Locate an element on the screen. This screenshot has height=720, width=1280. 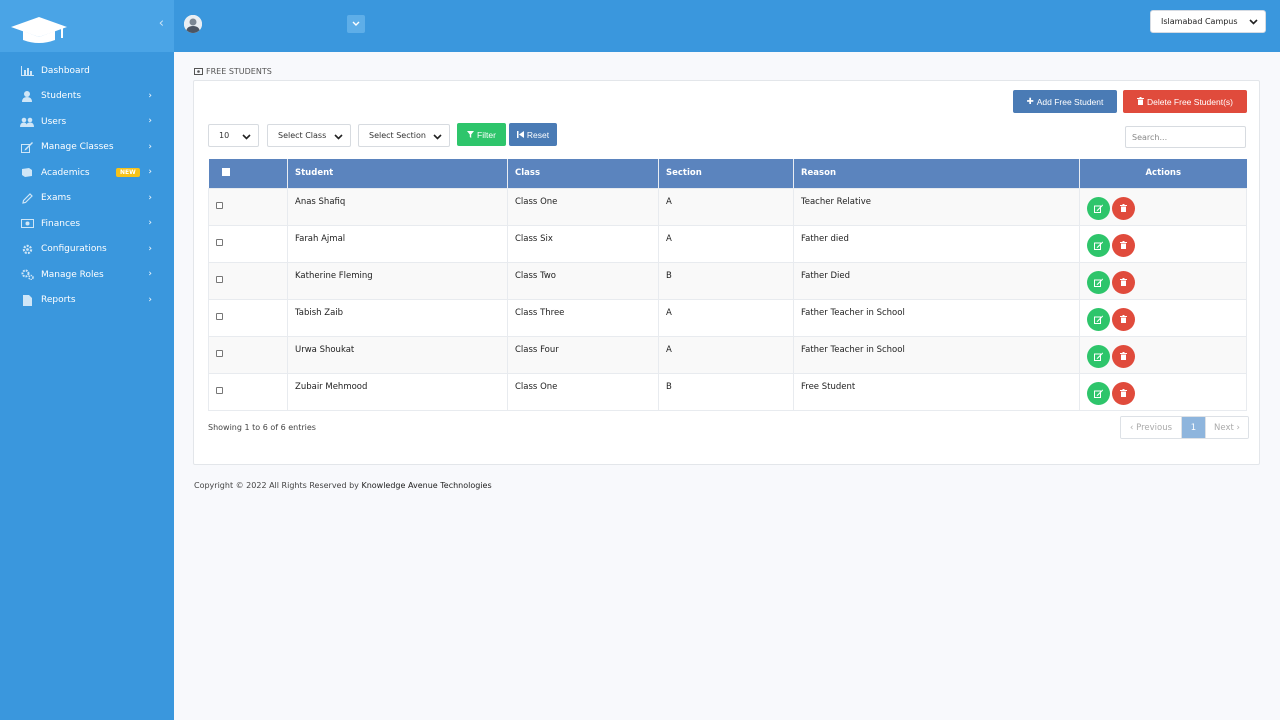
plus-icon: ✚ is located at coordinates (1030, 101).